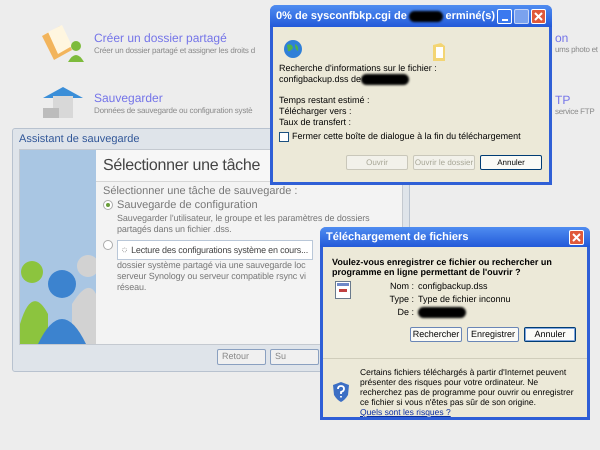 Image resolution: width=600 pixels, height=450 pixels. I want to click on task-prompt: Sélectionner une tâche de sauvegarde :, so click(200, 191).